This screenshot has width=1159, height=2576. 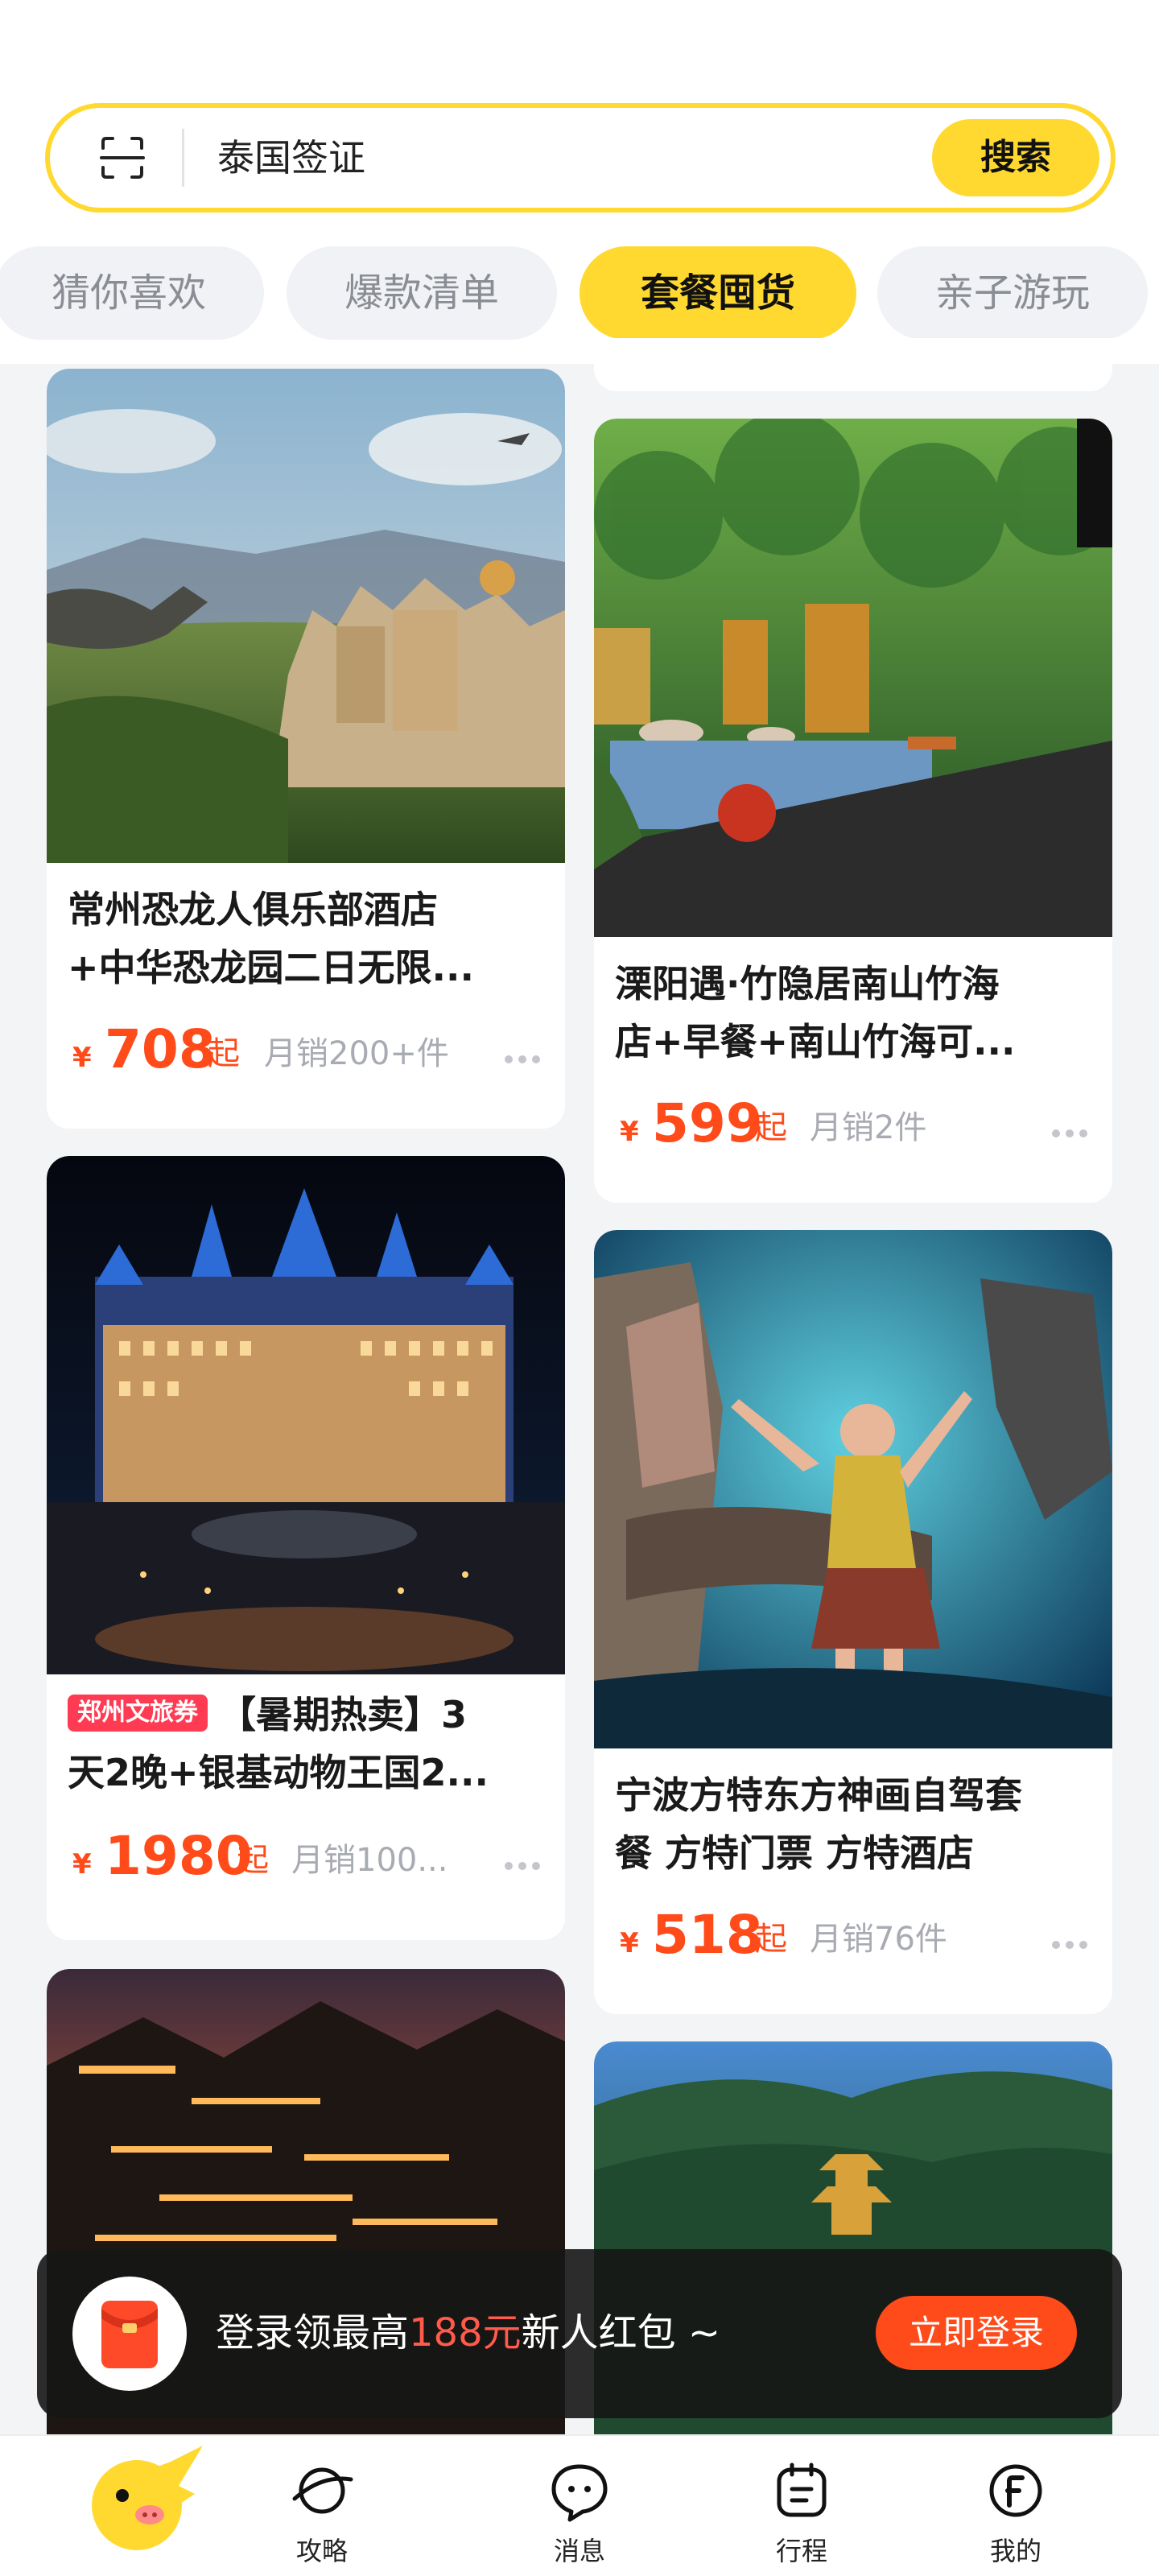 I want to click on nav-label-guides: 攻略, so click(x=321, y=2551).